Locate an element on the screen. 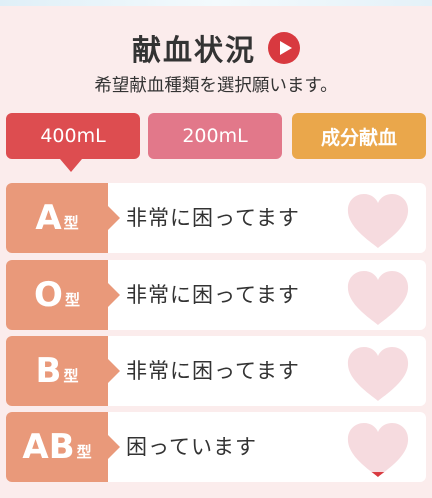 This screenshot has width=432, height=498. blood-type-row-o: O 型 非常に困ってます is located at coordinates (216, 295).